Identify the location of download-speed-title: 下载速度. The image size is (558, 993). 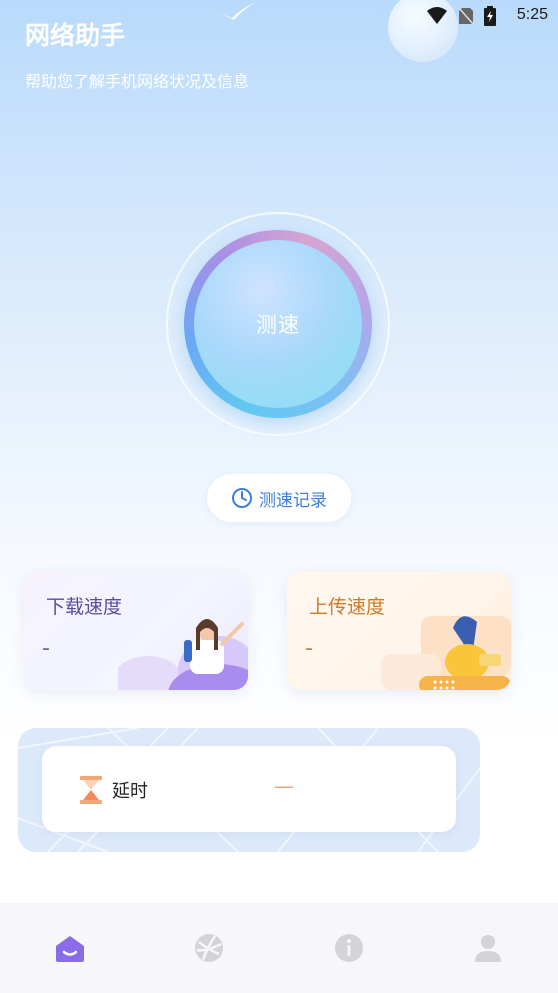
(84, 607).